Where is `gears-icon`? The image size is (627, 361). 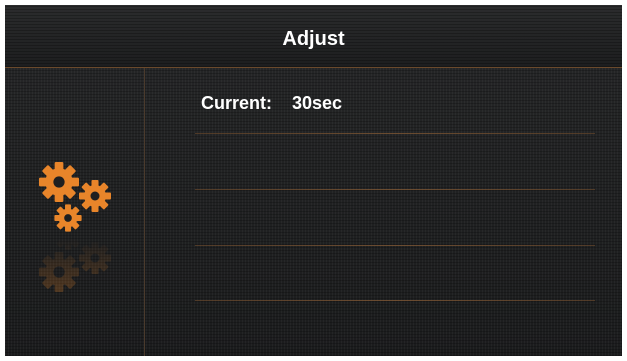
gears-icon is located at coordinates (77, 197).